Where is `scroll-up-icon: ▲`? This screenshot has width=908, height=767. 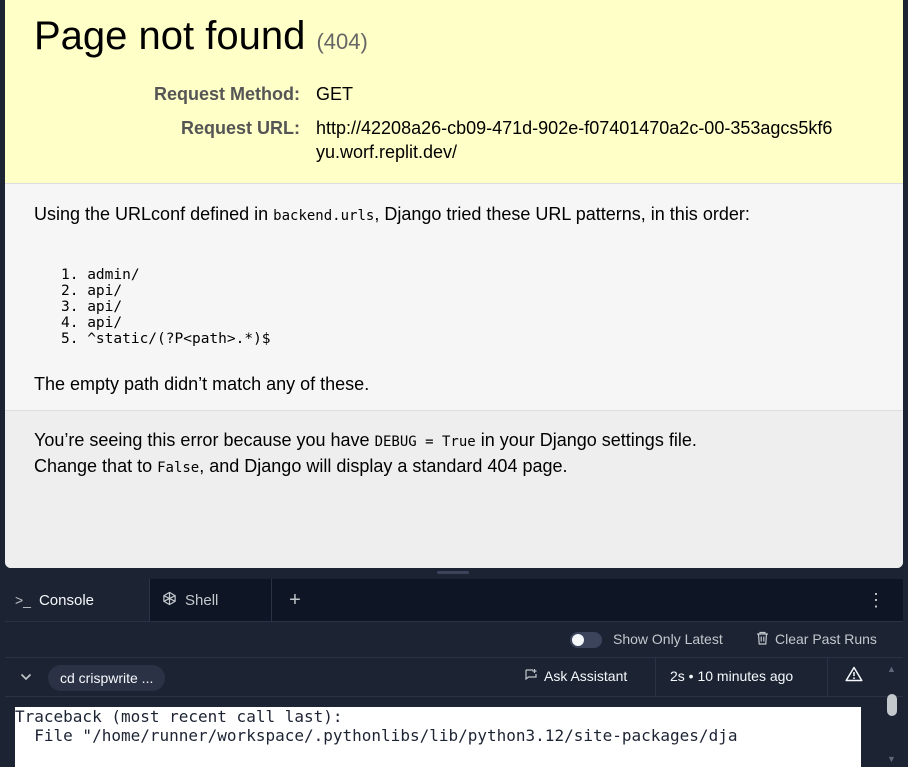 scroll-up-icon: ▲ is located at coordinates (891, 669).